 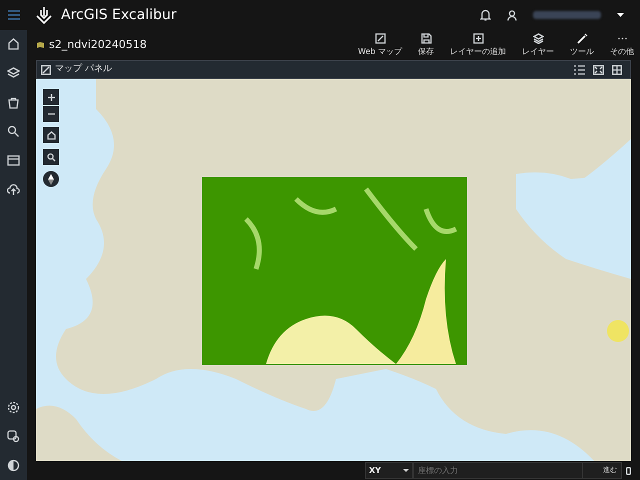 What do you see at coordinates (567, 15) in the screenshot?
I see `blurred-block` at bounding box center [567, 15].